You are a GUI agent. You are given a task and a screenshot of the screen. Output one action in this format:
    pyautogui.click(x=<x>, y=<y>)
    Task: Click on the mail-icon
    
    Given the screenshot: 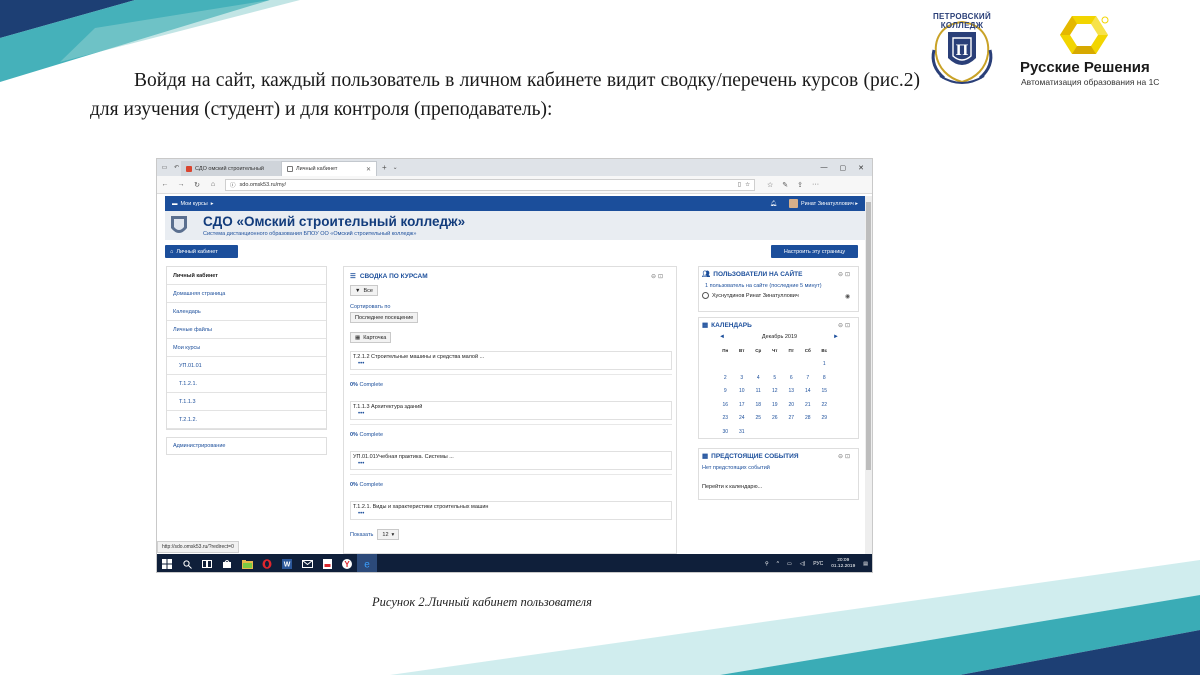 What is the action you would take?
    pyautogui.click(x=307, y=563)
    